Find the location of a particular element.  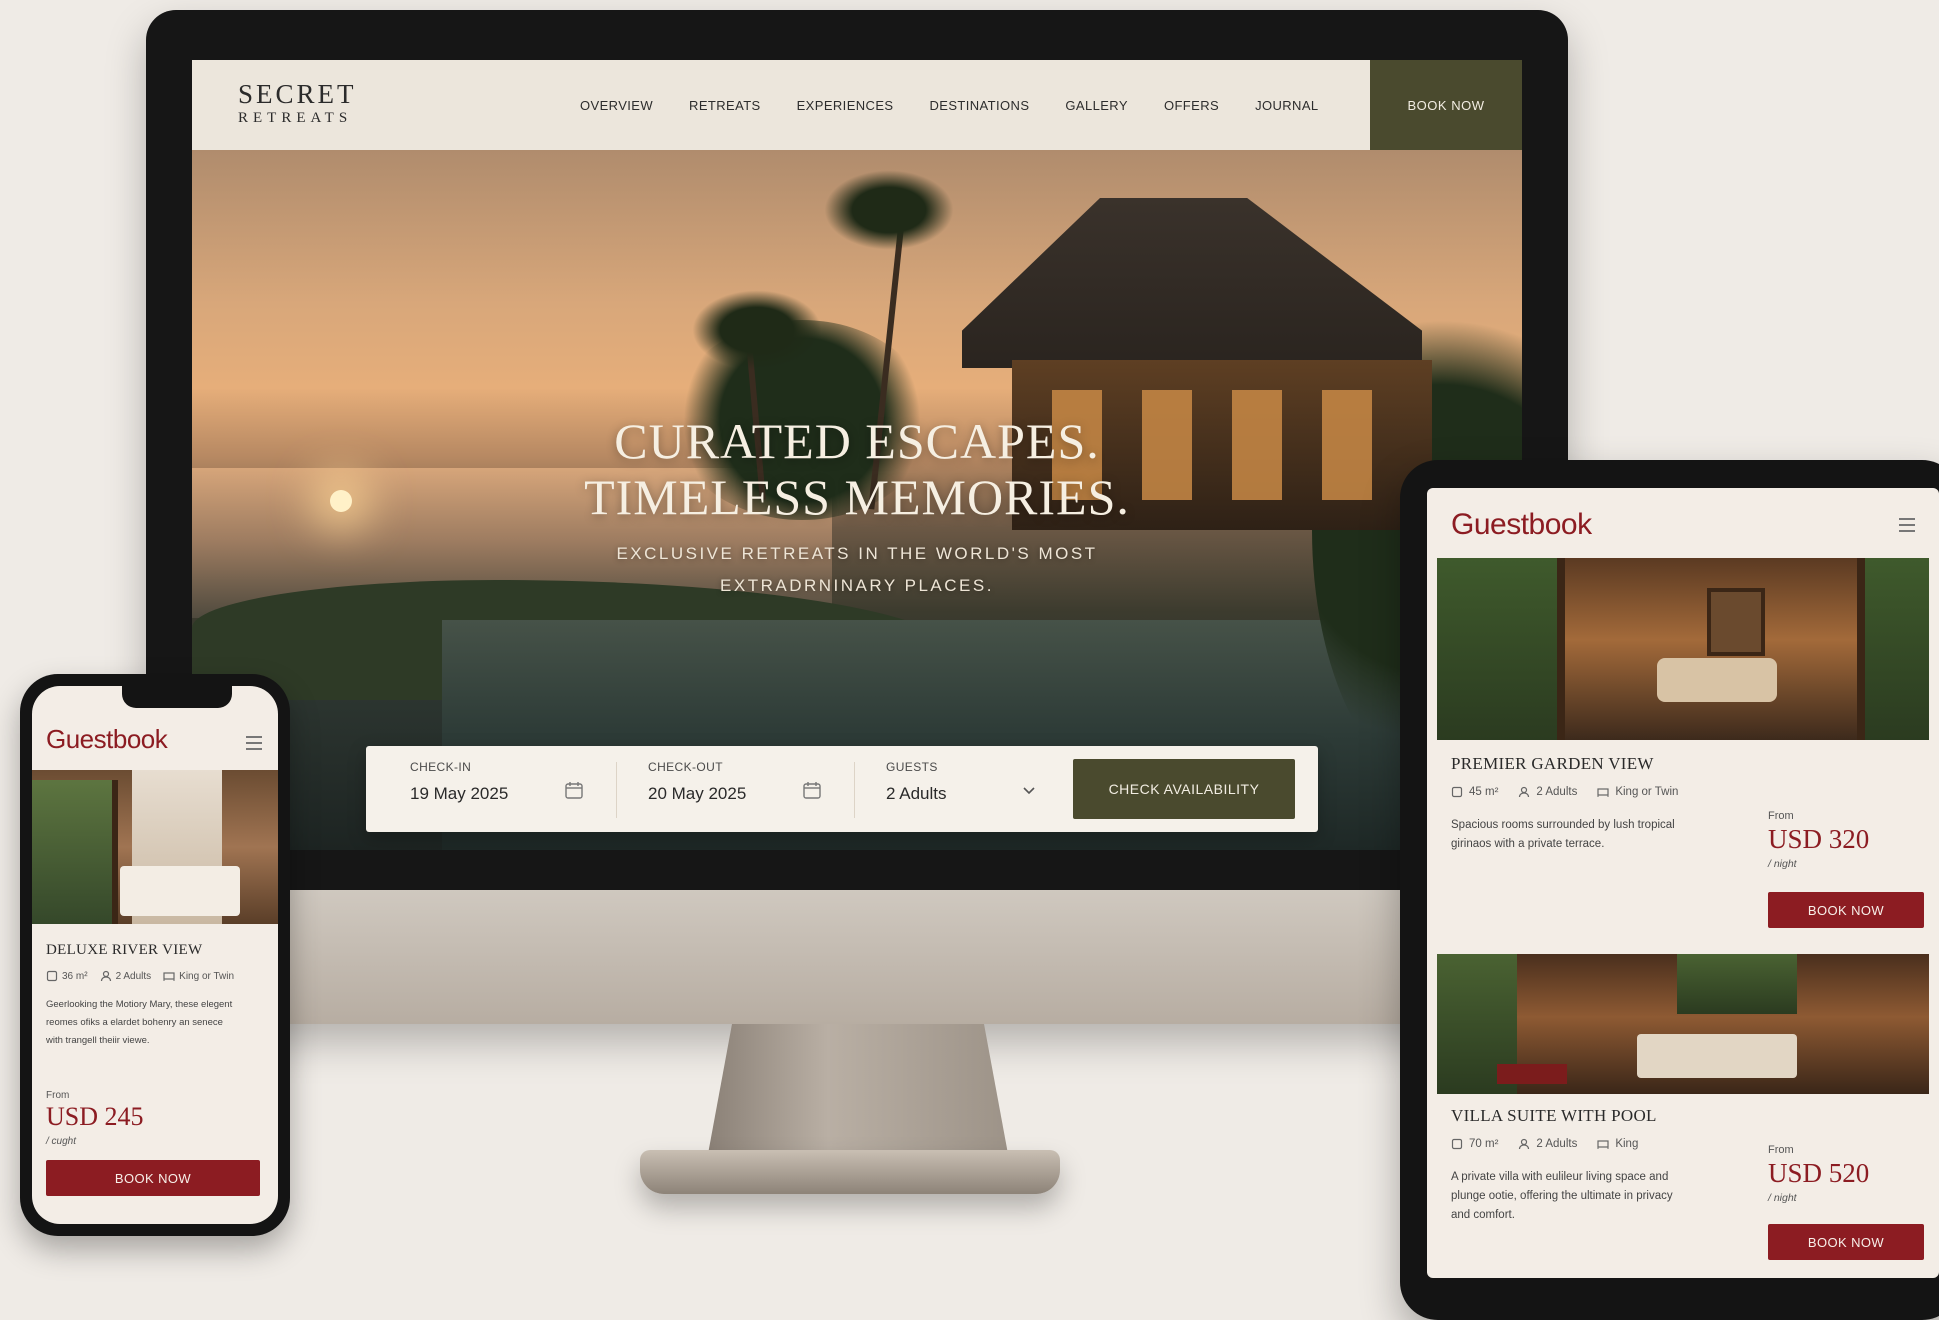

phone-notch is located at coordinates (177, 697).